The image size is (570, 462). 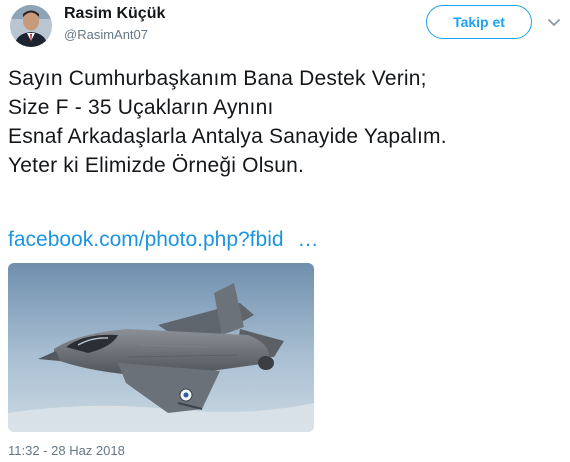 What do you see at coordinates (66, 450) in the screenshot?
I see `tweet-timestamp: 11:32 - 28 Haz 2018` at bounding box center [66, 450].